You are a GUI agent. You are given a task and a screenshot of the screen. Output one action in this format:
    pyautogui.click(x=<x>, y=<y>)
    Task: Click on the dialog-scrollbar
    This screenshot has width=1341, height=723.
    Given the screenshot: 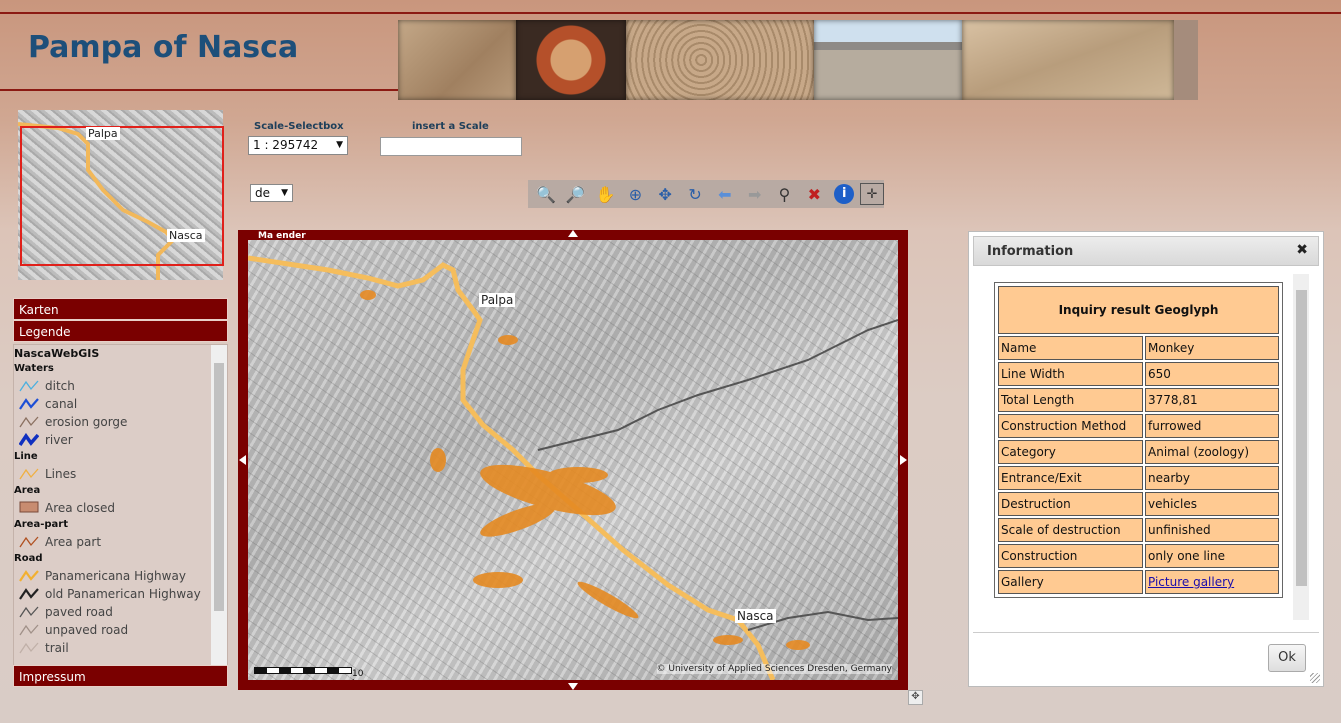 What is the action you would take?
    pyautogui.click(x=1301, y=447)
    